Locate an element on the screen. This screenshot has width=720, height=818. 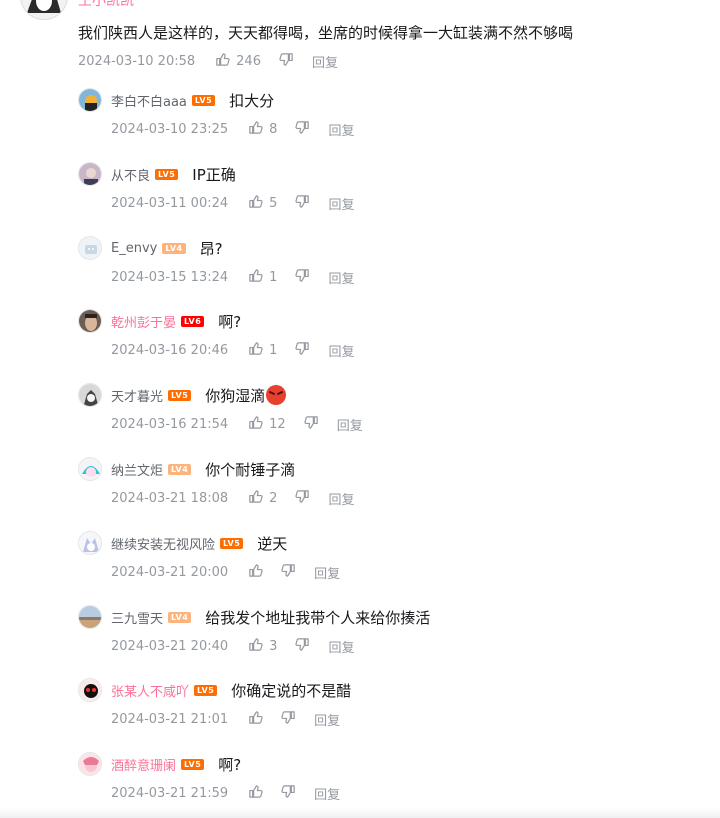
reply-text-content: 给我发个地址我带个人来给你揍活 is located at coordinates (318, 617).